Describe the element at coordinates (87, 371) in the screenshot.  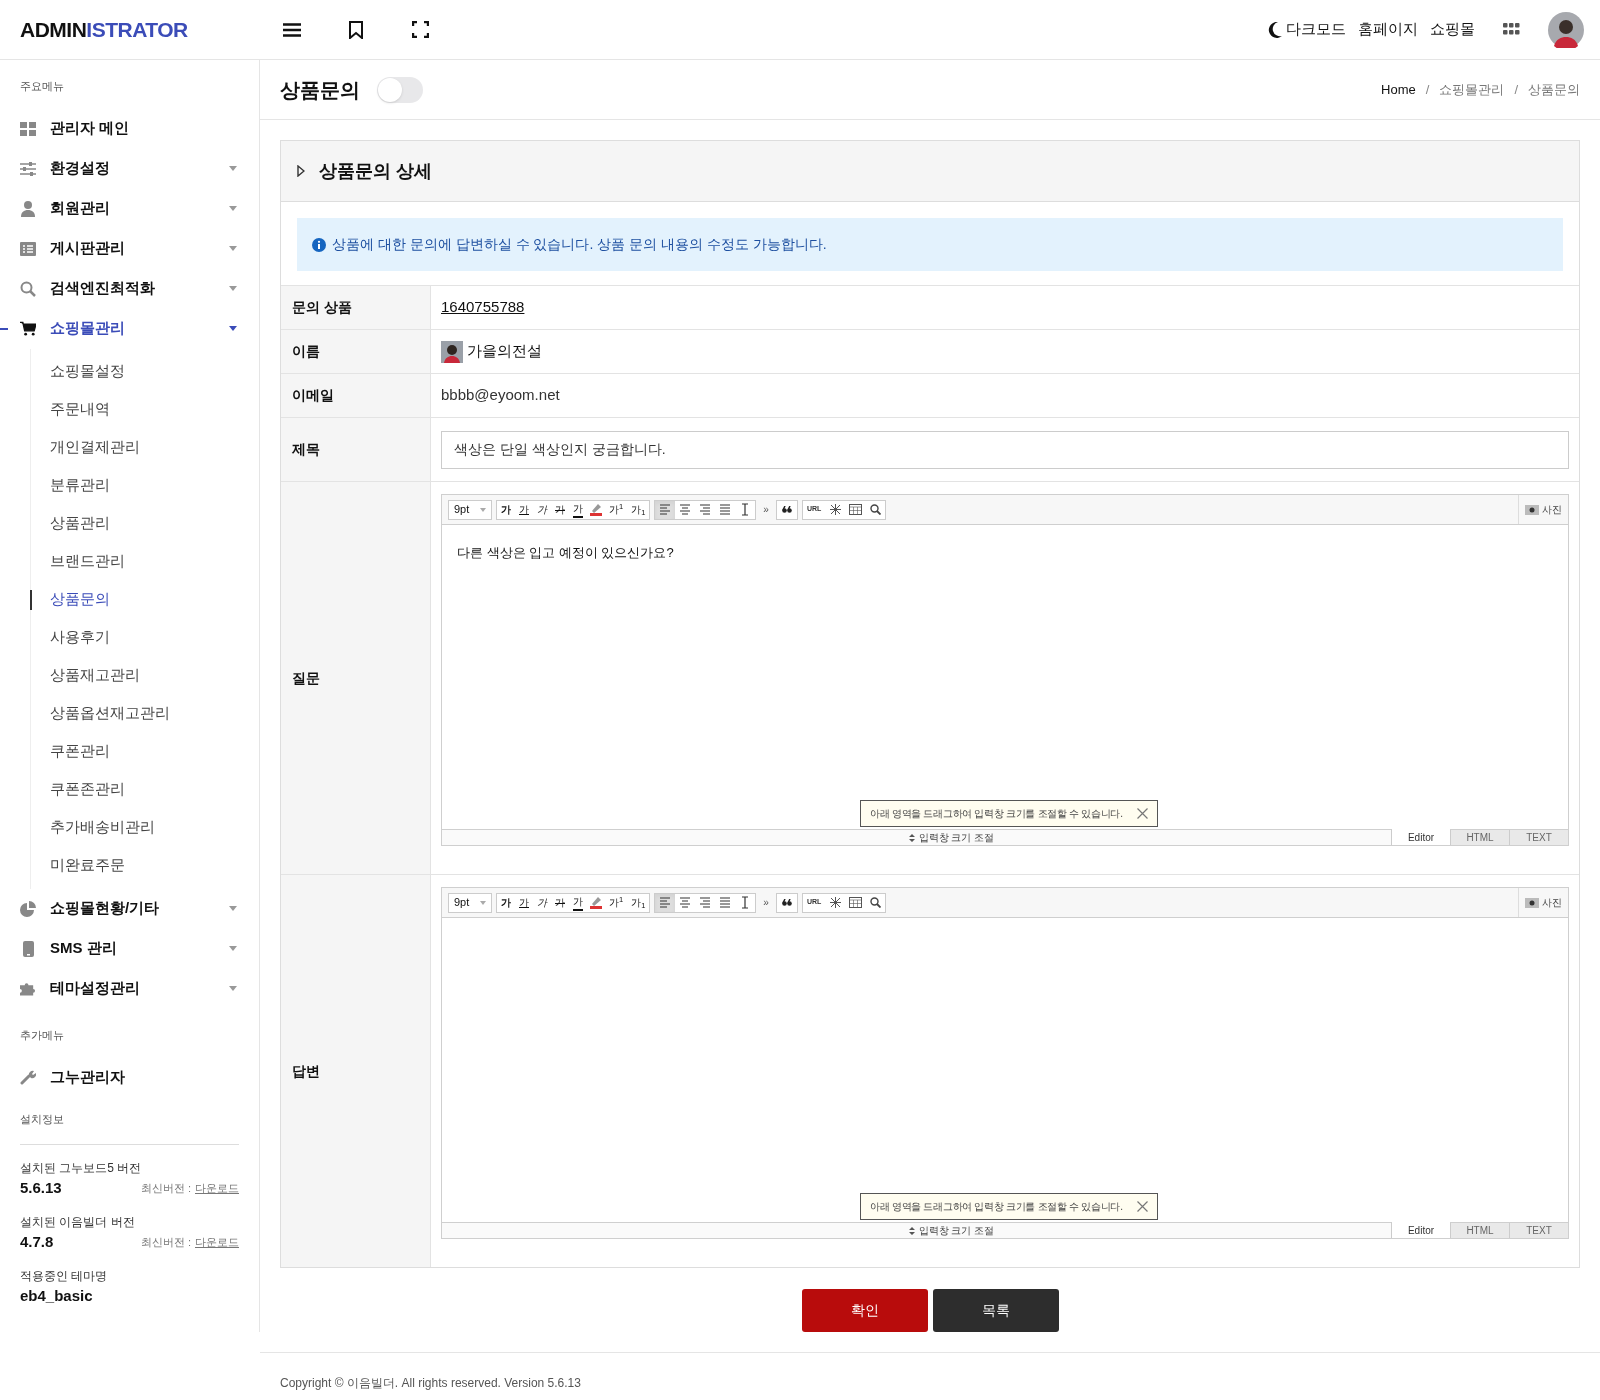
I see `submenu-item: 쇼핑몰설정` at that location.